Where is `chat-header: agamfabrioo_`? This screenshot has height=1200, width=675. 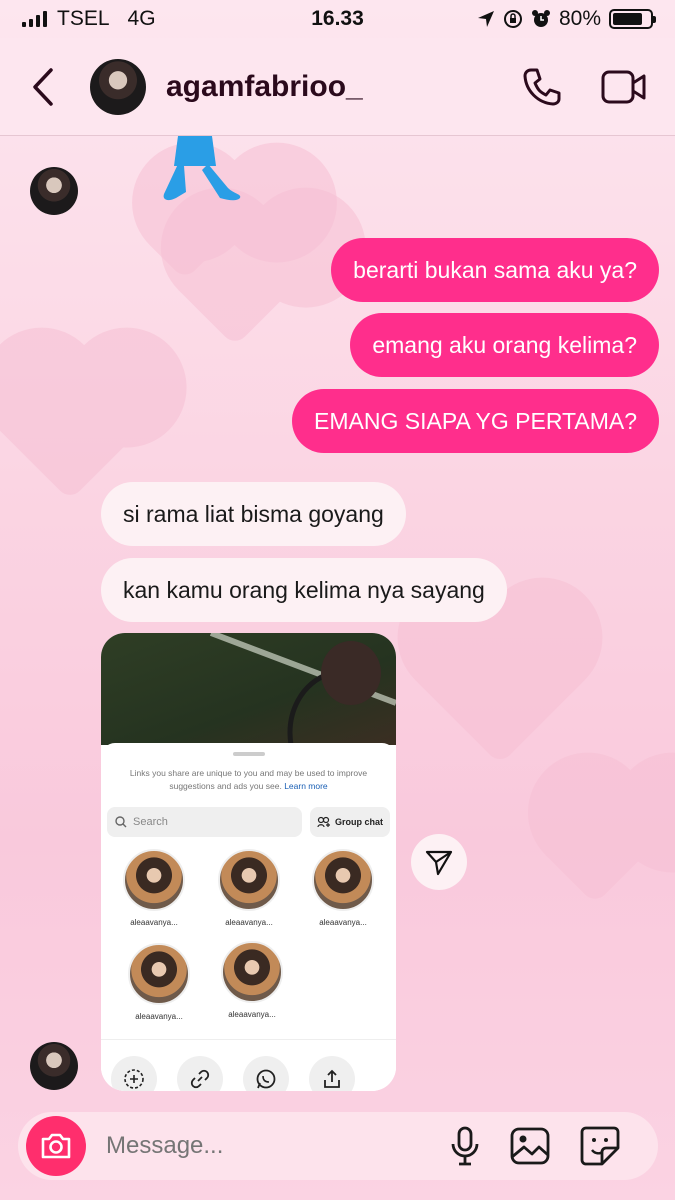 chat-header: agamfabrioo_ is located at coordinates (337, 87).